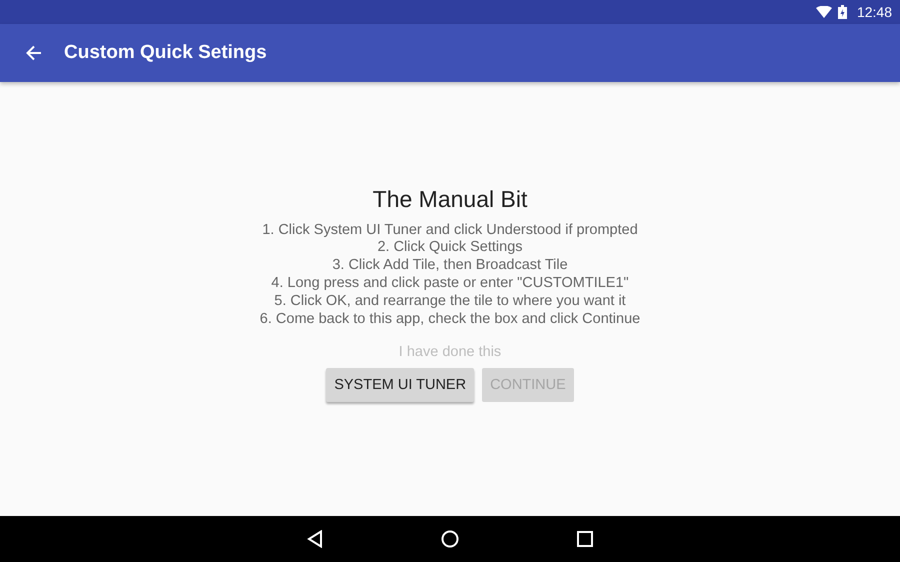 This screenshot has width=900, height=562. What do you see at coordinates (824, 12) in the screenshot?
I see `wifi-icon` at bounding box center [824, 12].